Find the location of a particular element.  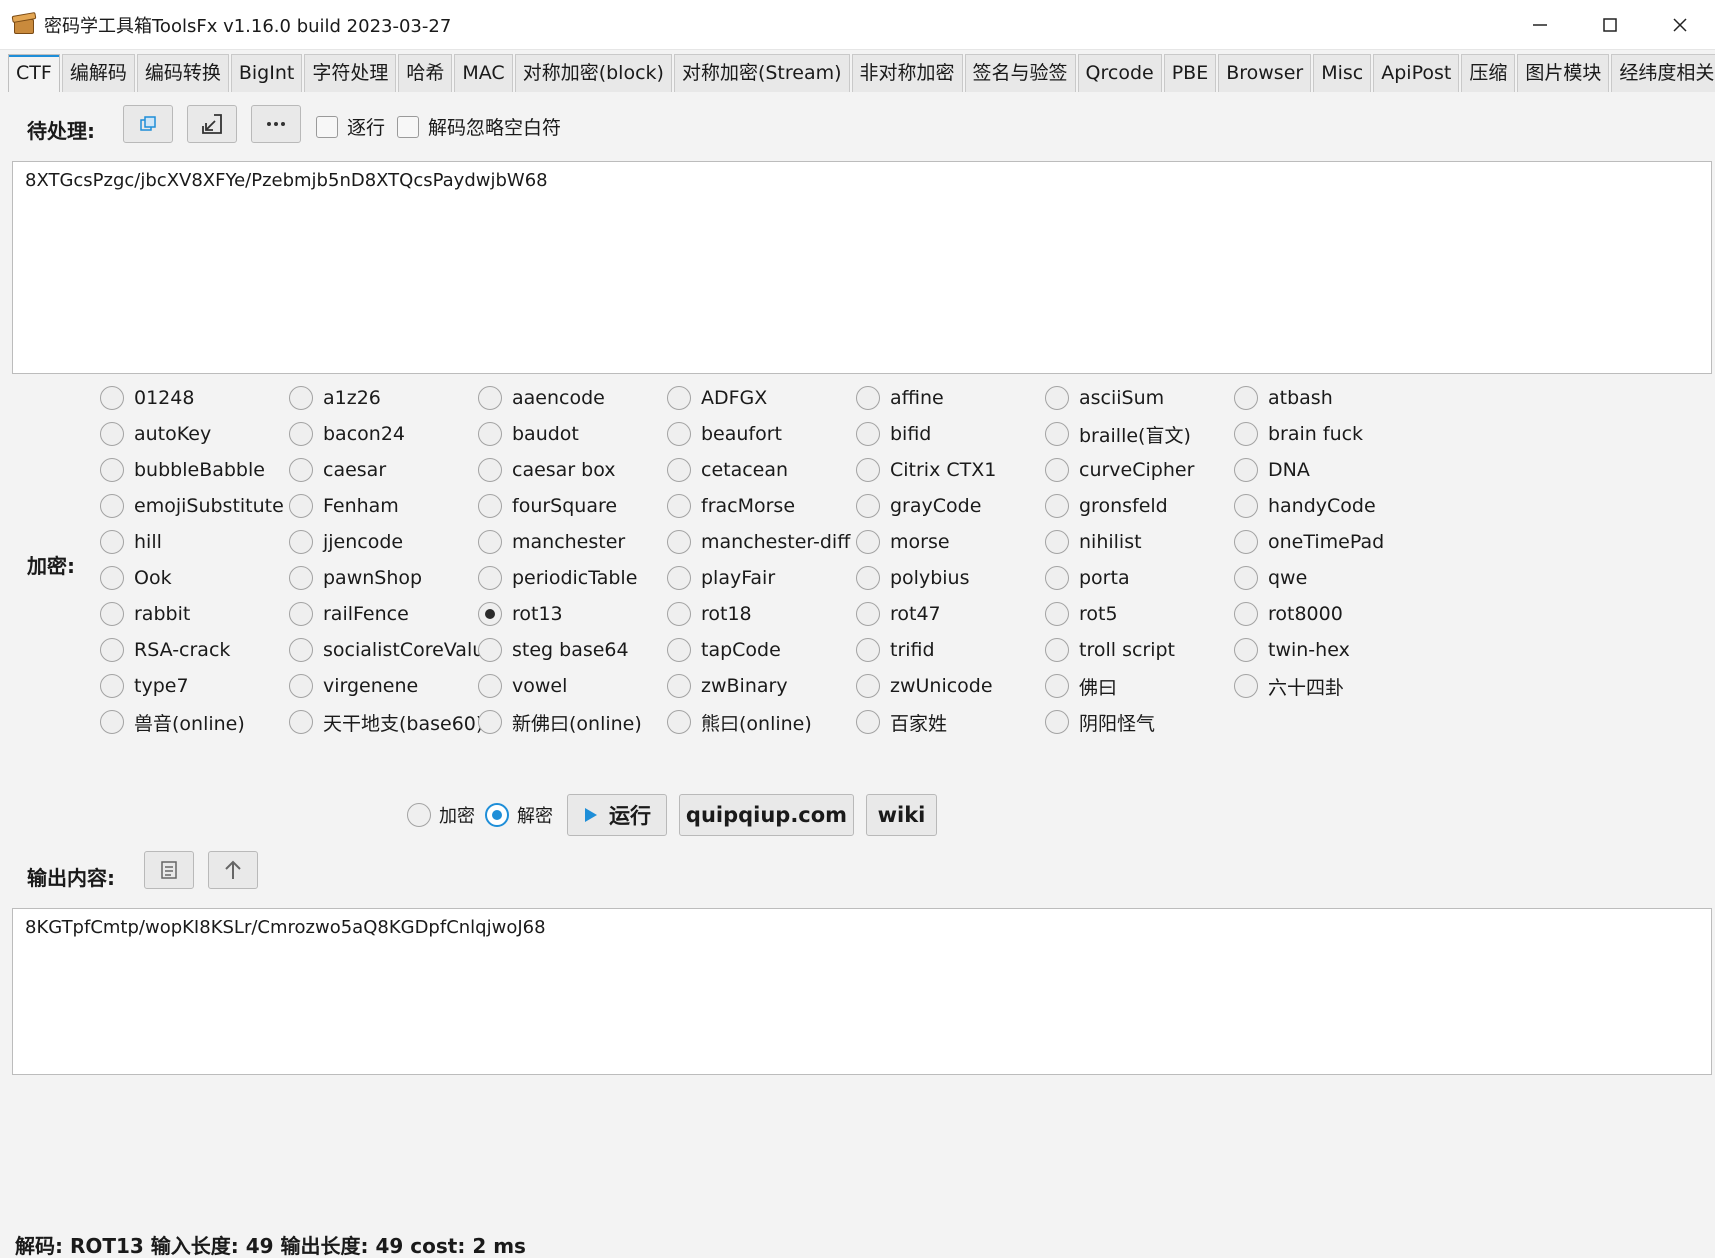

algorithm-radio: 百家姓 is located at coordinates (950, 722).